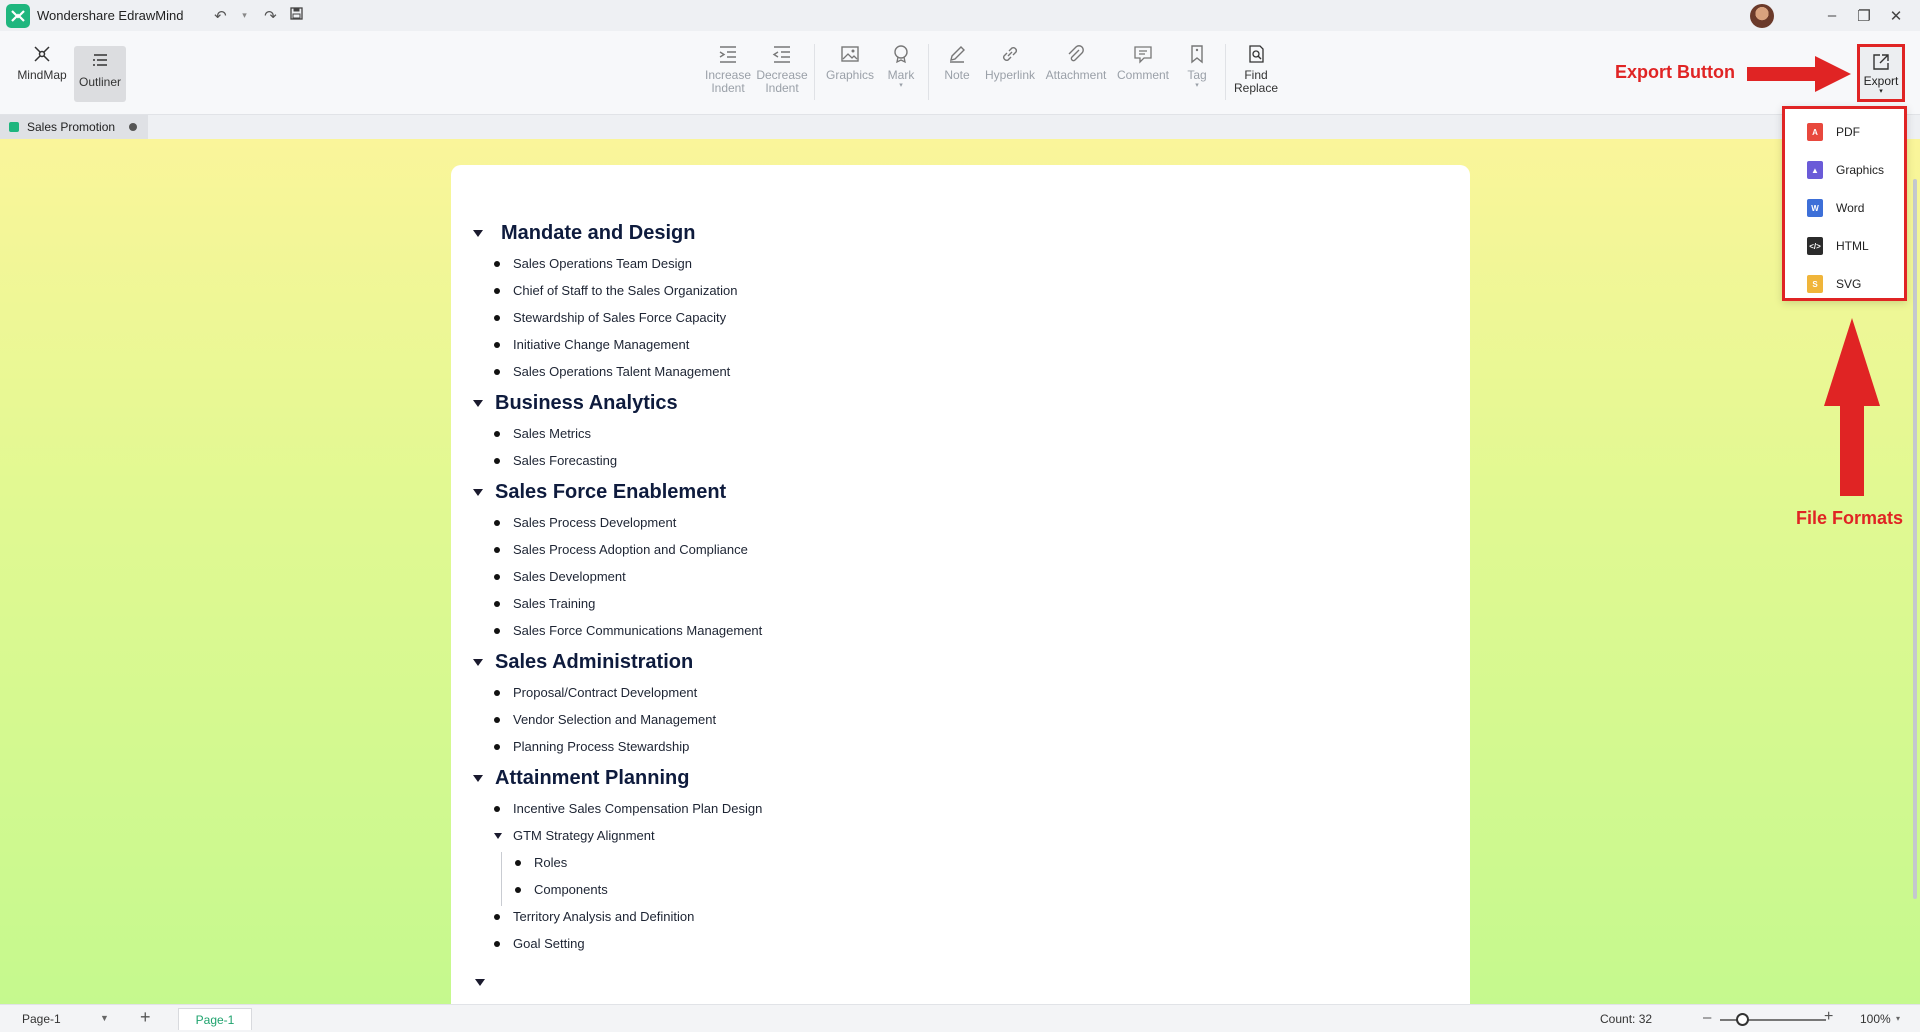  Describe the element at coordinates (630, 549) in the screenshot. I see `item-label: Sales Process Adoption and Compliance` at that location.